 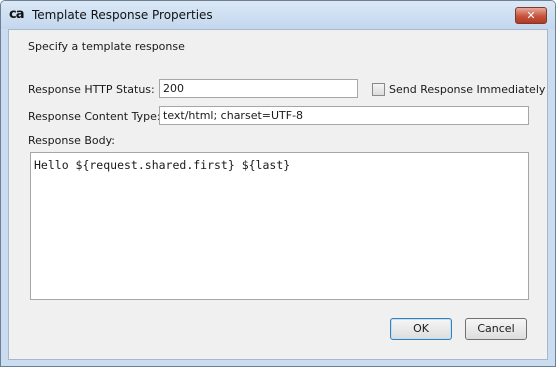 I want to click on cancel-button: Cancel, so click(x=496, y=329).